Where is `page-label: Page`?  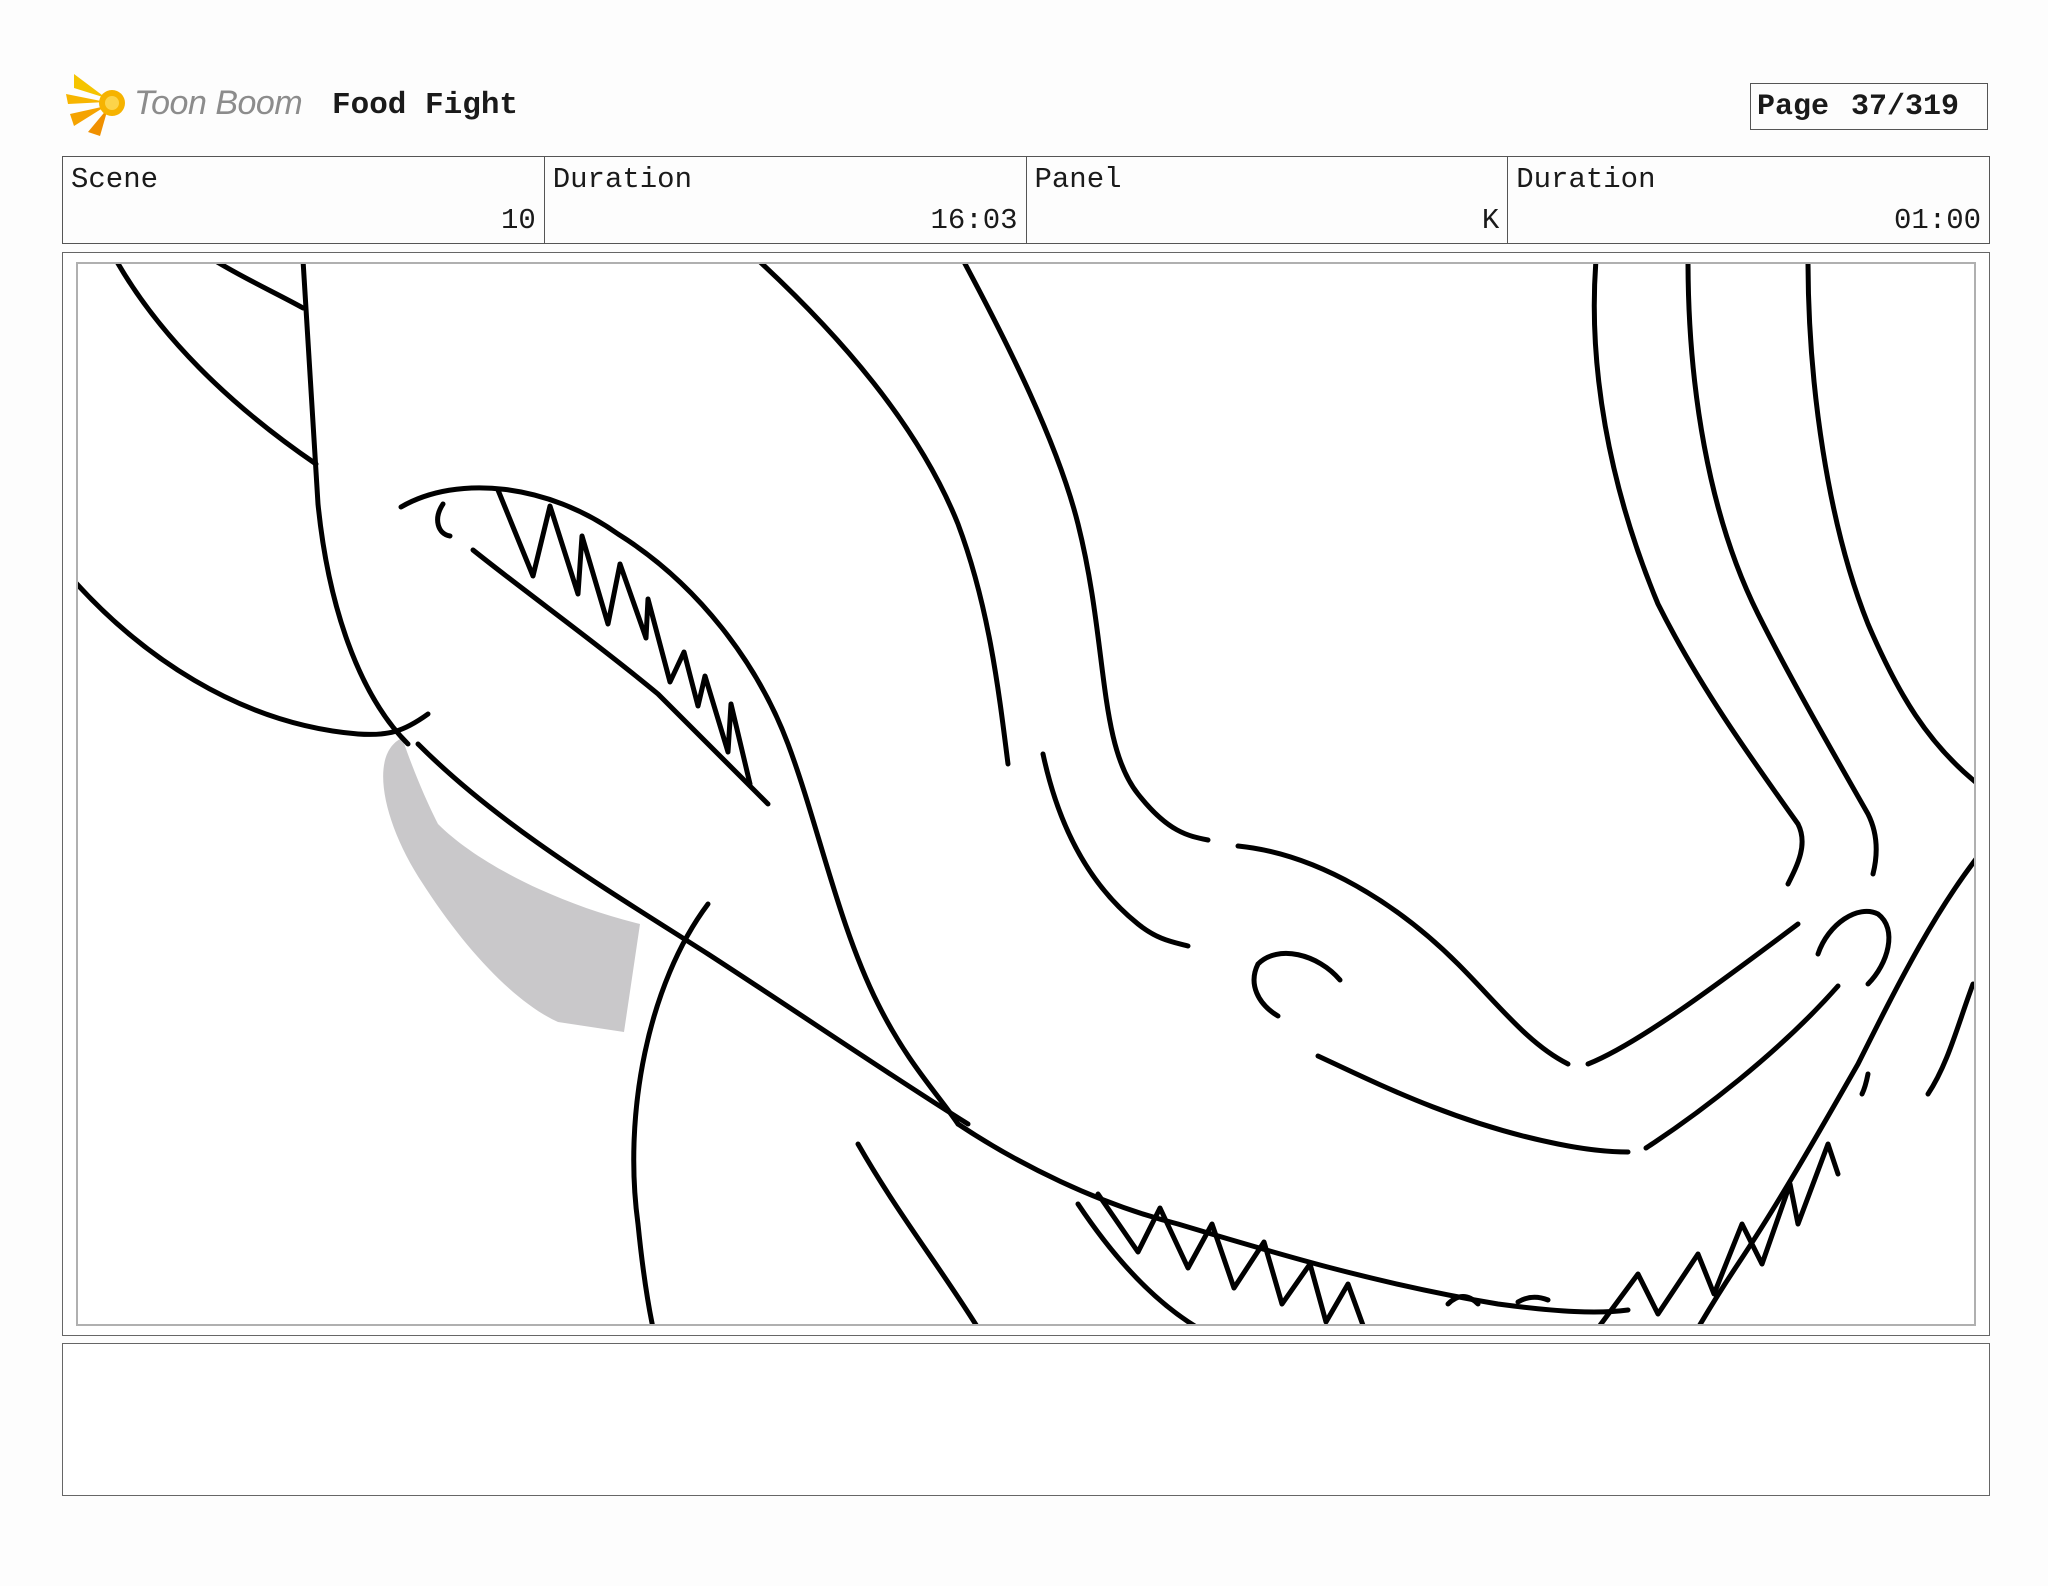 page-label: Page is located at coordinates (1793, 106).